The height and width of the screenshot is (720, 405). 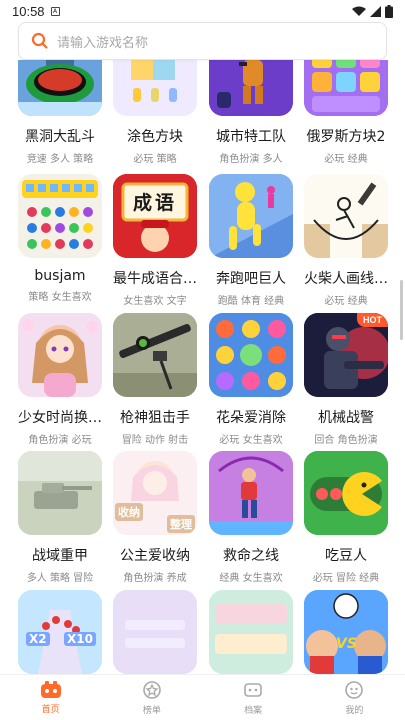 I want to click on game-tags: 必玩 冒险 经典, so click(x=346, y=578).